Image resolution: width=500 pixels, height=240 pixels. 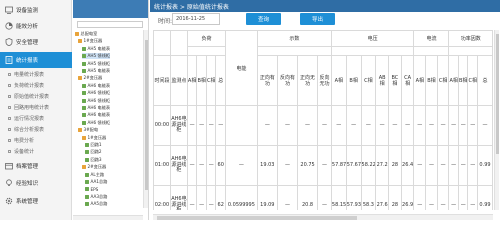 I want to click on breadcrumb: 统计报表 > 原始值统计报表, so click(x=325, y=6).